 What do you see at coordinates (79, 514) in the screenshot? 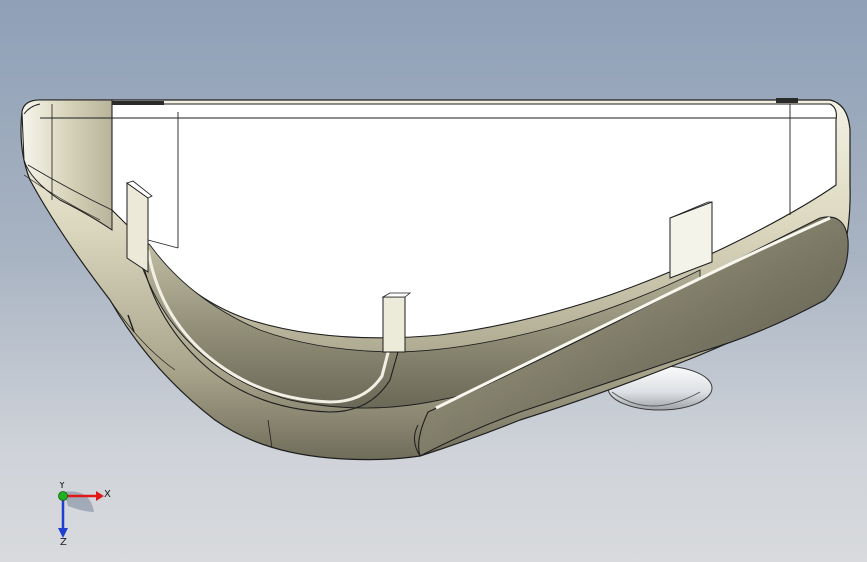
I see `coordinate-triad: X Y Z` at bounding box center [79, 514].